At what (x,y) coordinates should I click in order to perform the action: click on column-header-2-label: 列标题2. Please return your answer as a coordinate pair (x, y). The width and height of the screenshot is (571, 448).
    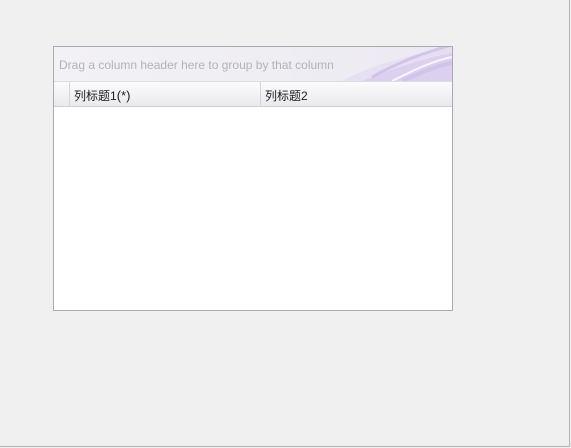
    Looking at the image, I should click on (286, 96).